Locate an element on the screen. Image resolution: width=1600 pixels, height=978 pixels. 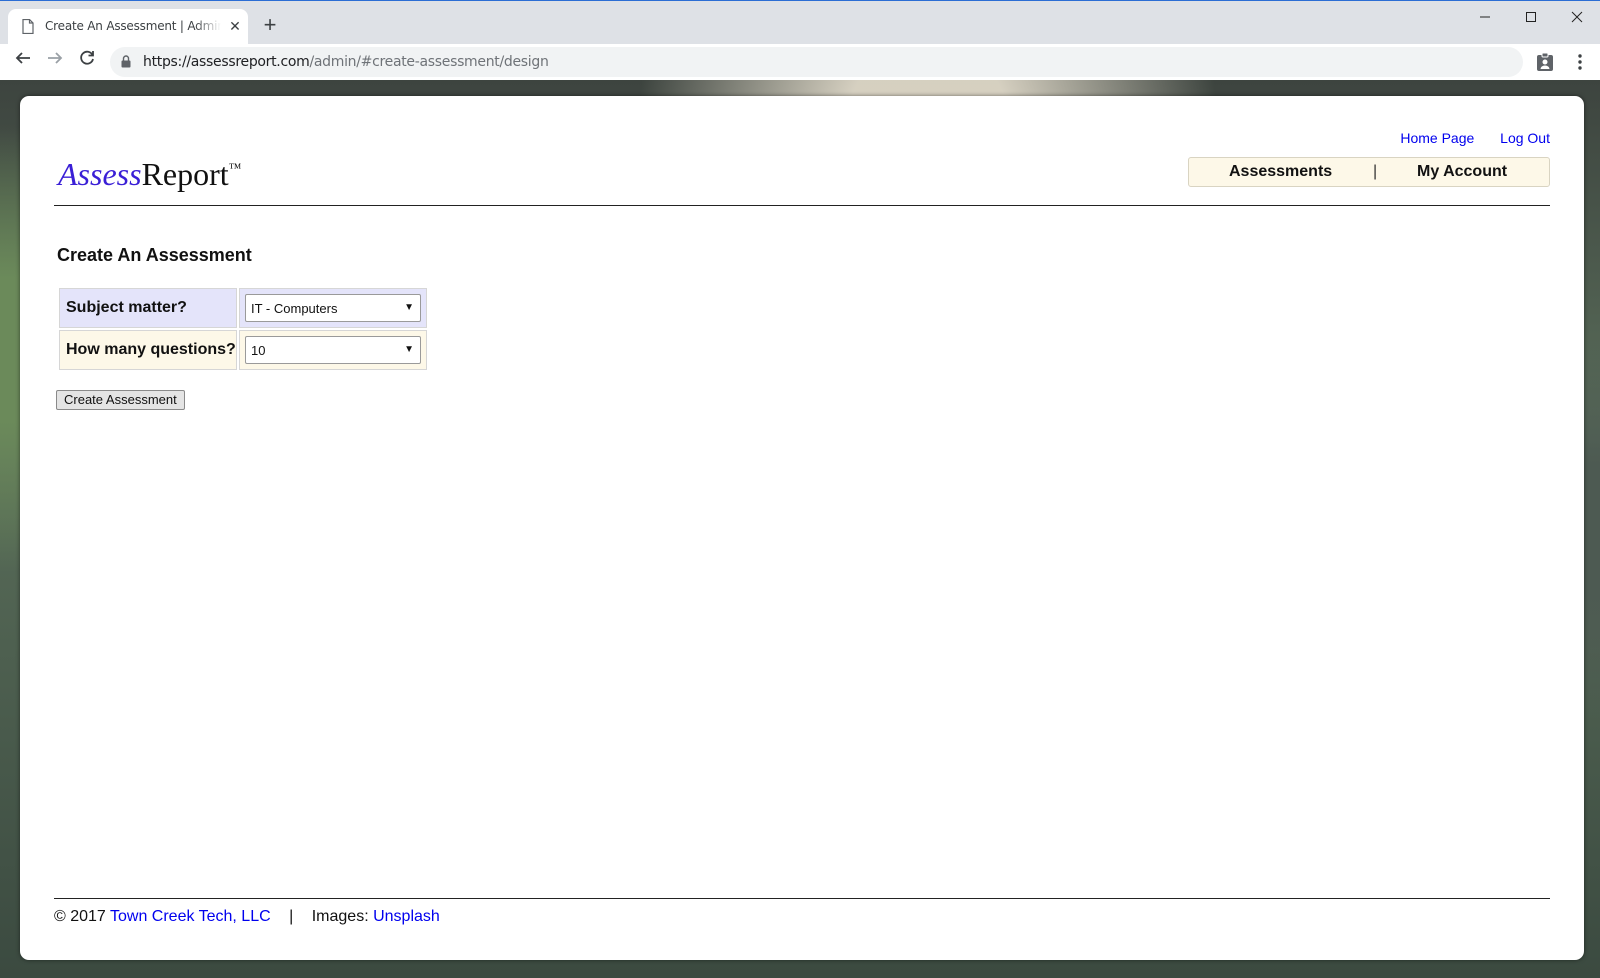
subject-matter-select: IT - Computers ▼ is located at coordinates (333, 308).